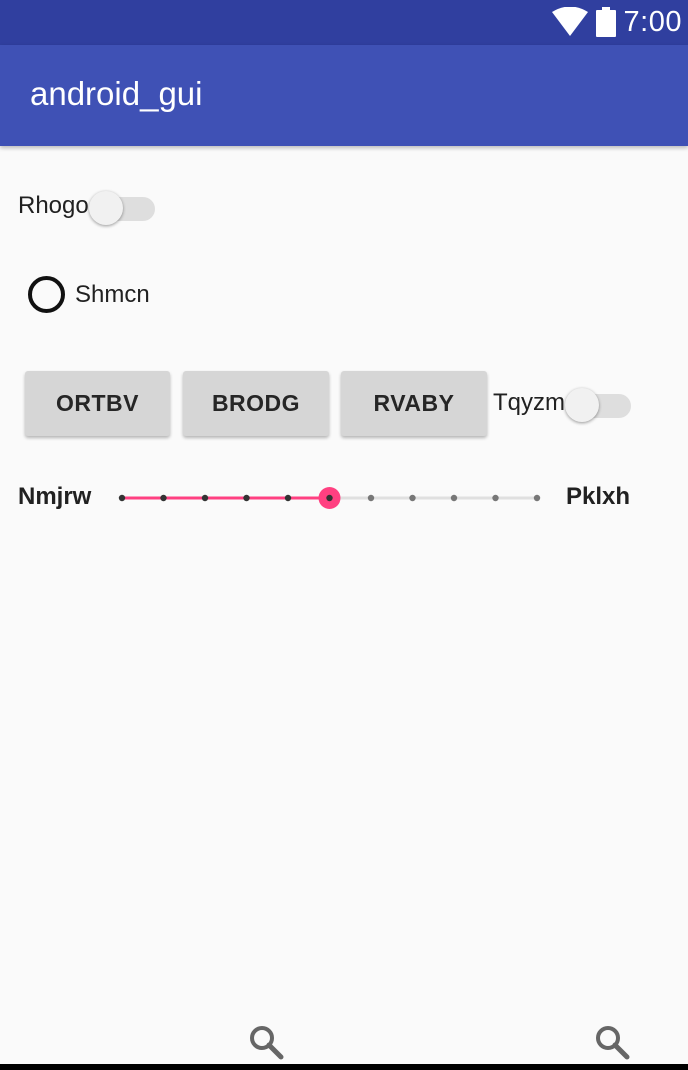 Image resolution: width=688 pixels, height=1070 pixels. Describe the element at coordinates (116, 93) in the screenshot. I see `app-title: android_gui` at that location.